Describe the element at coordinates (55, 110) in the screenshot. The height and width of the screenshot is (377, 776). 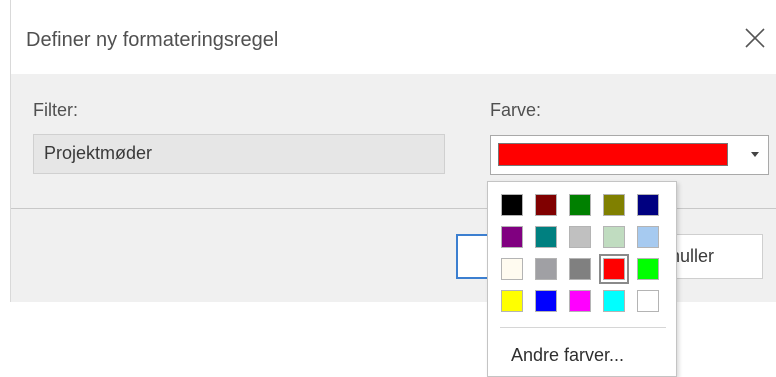
I see `filter-label: Filter:` at that location.